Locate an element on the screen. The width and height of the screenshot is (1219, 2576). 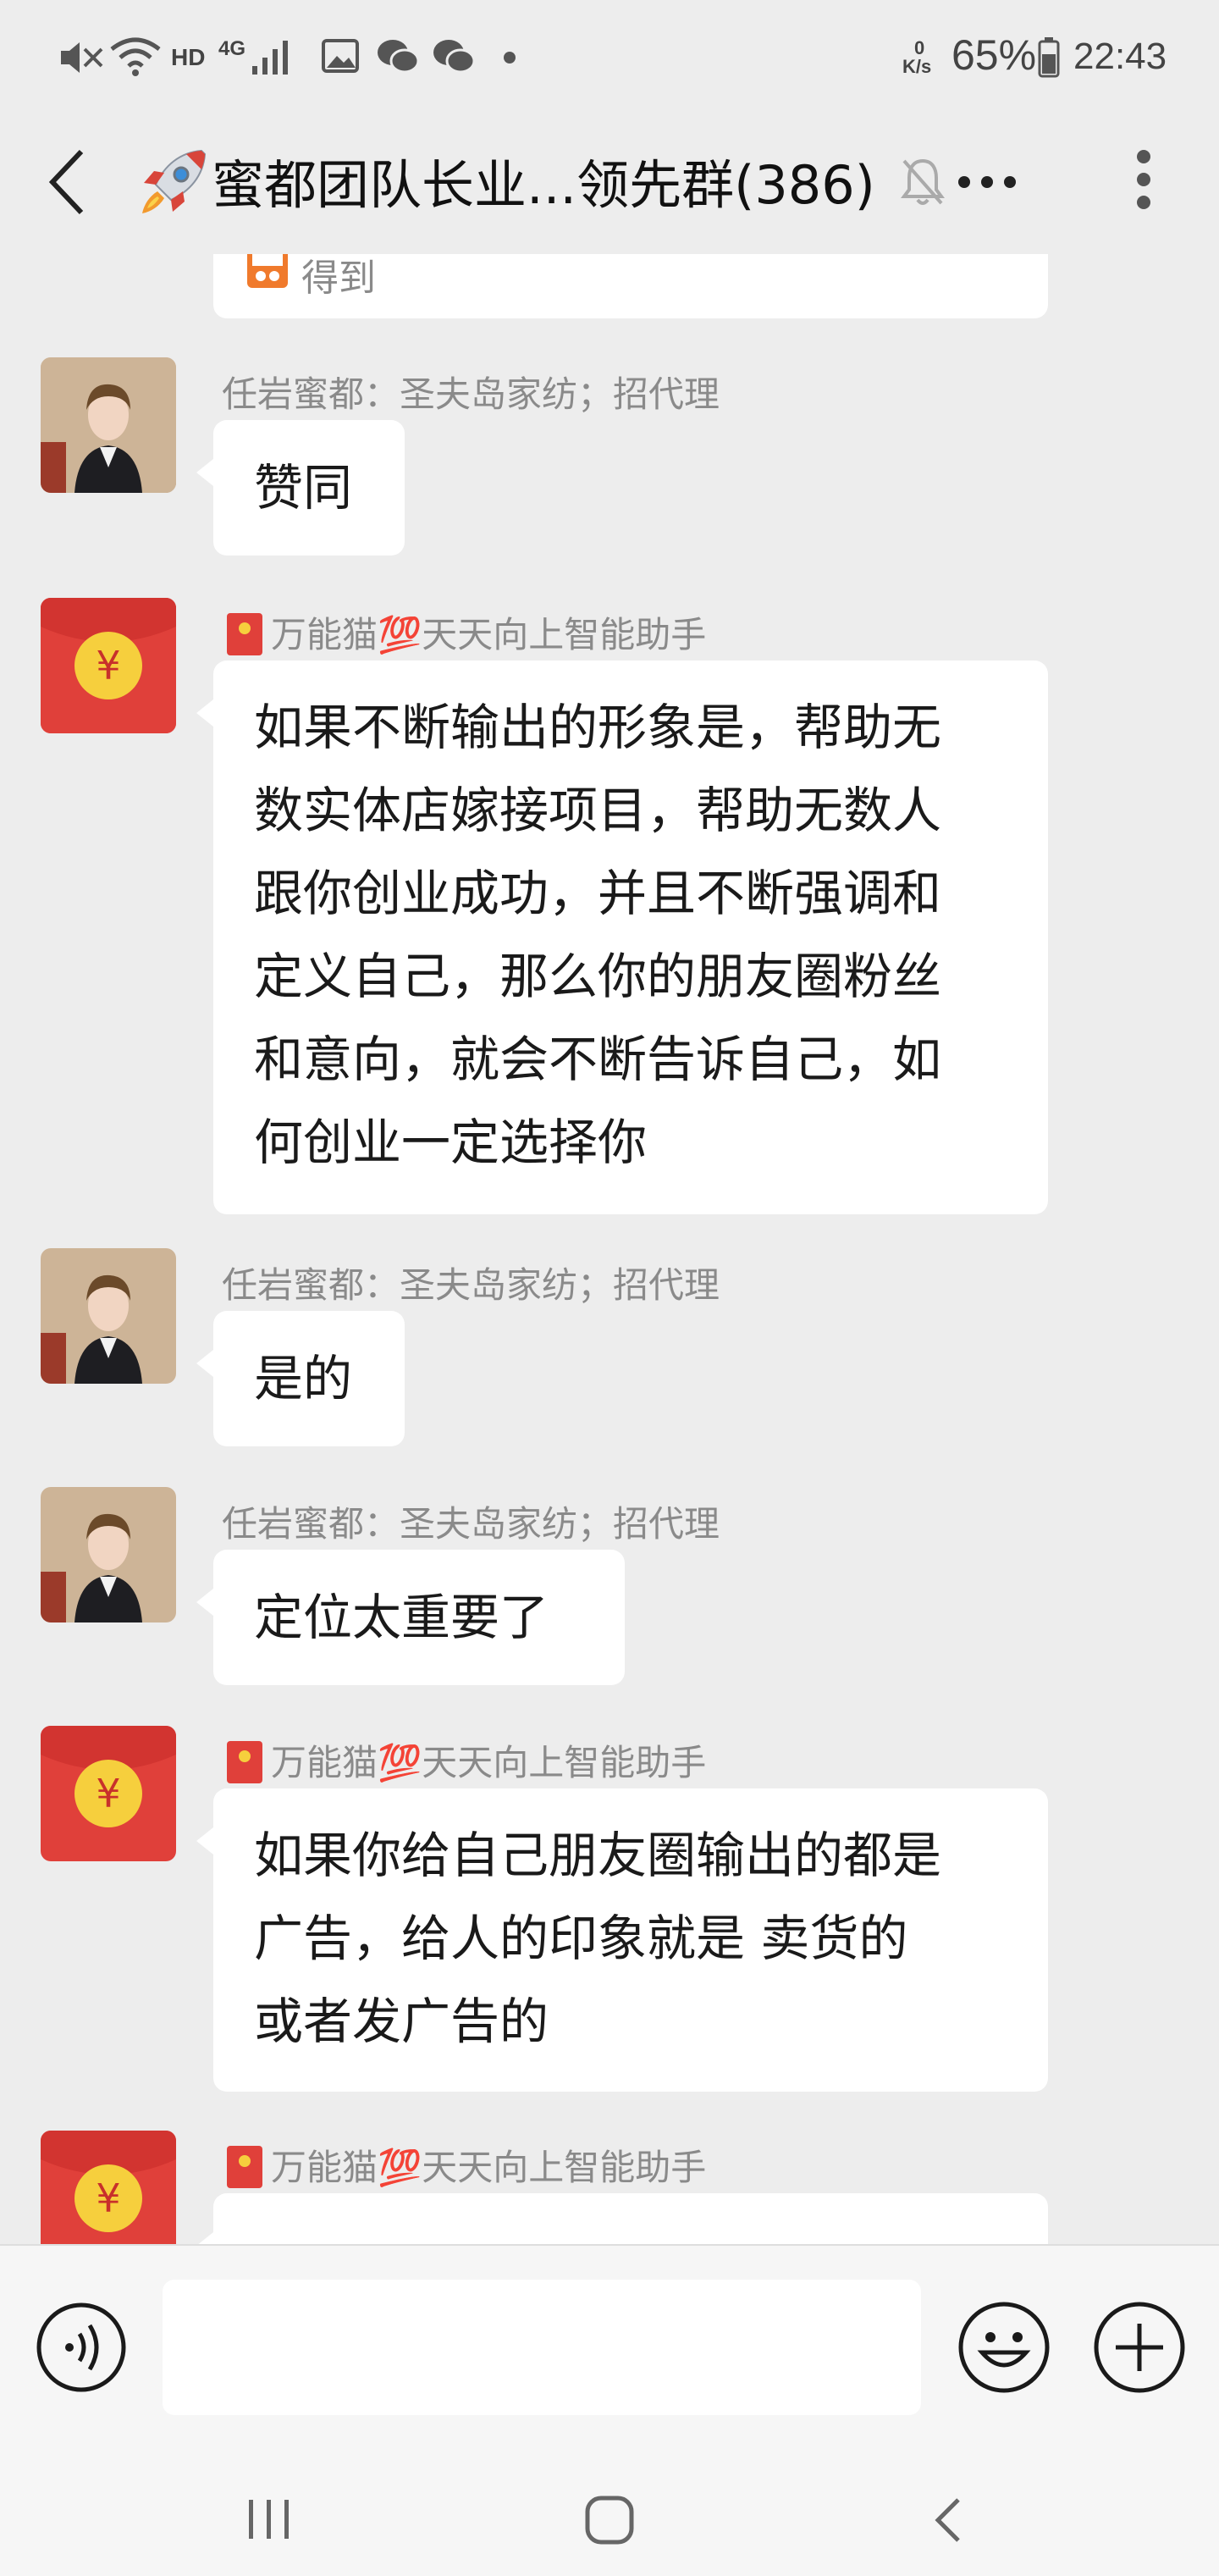
message-line: 定义自己，那么你的朋友圈粉丝 is located at coordinates (598, 976).